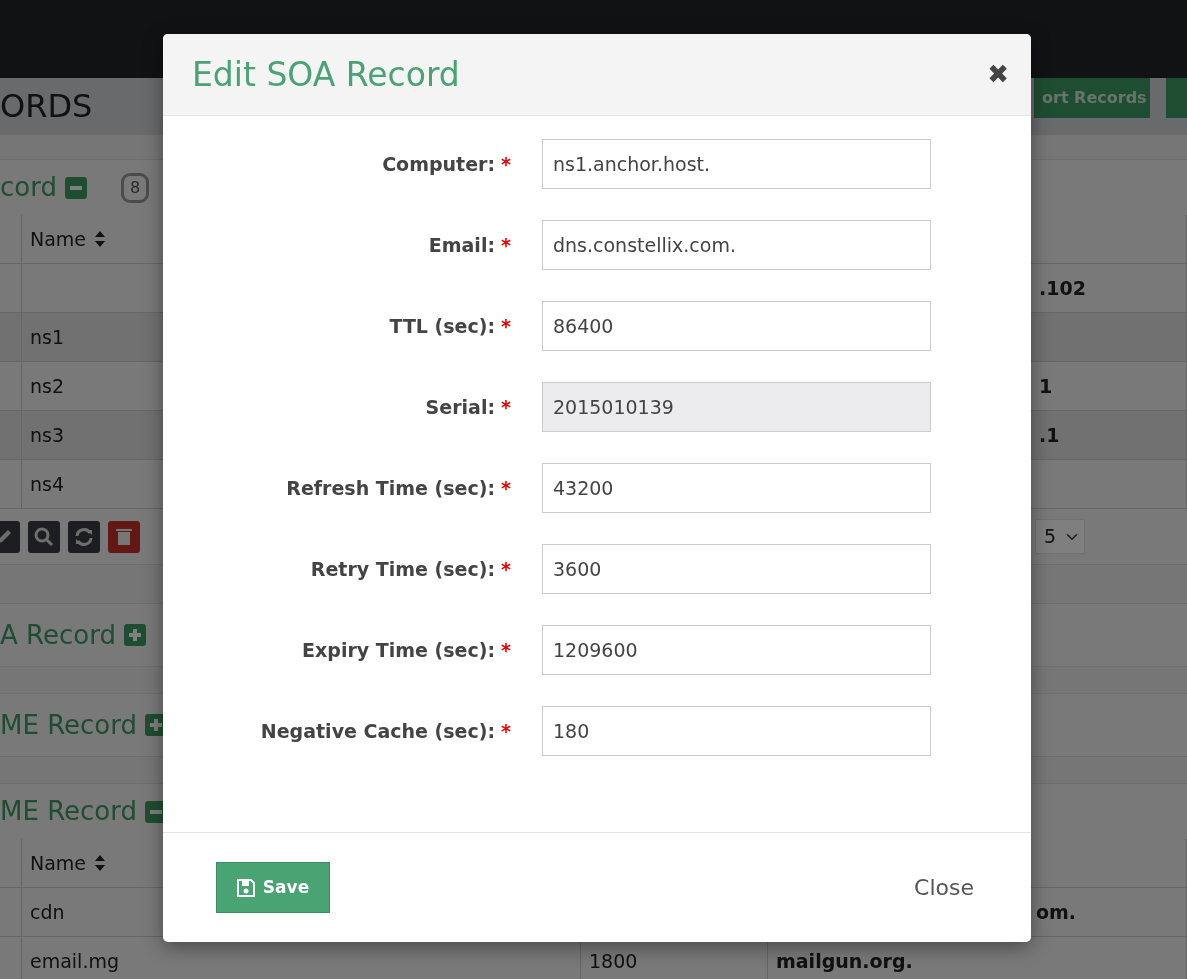  What do you see at coordinates (47, 912) in the screenshot?
I see `table-cell-text: cdn` at bounding box center [47, 912].